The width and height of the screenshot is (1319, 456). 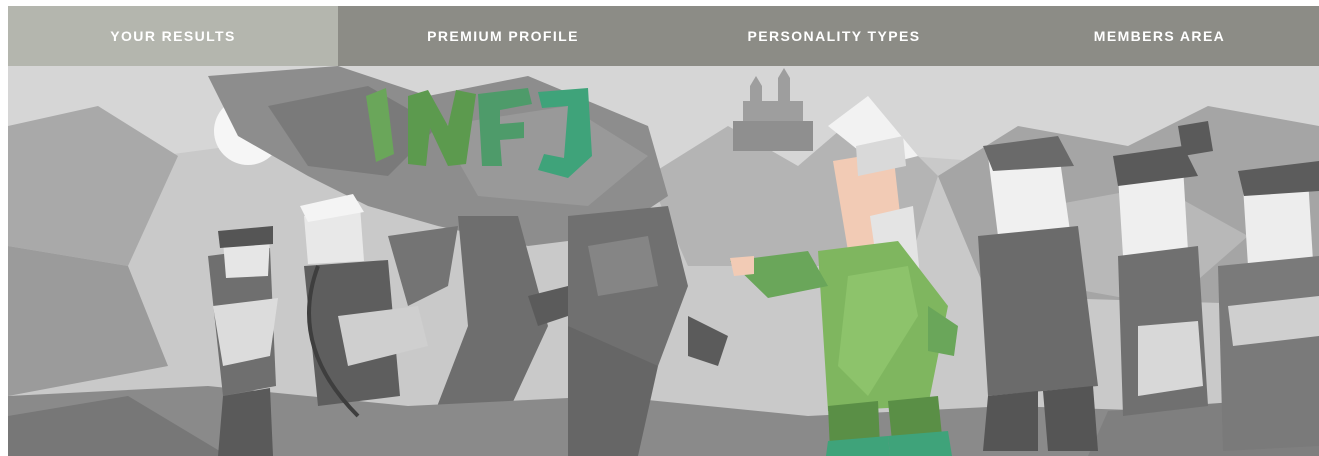 What do you see at coordinates (1159, 36) in the screenshot?
I see `nav-members-area: MEMBERS AREA` at bounding box center [1159, 36].